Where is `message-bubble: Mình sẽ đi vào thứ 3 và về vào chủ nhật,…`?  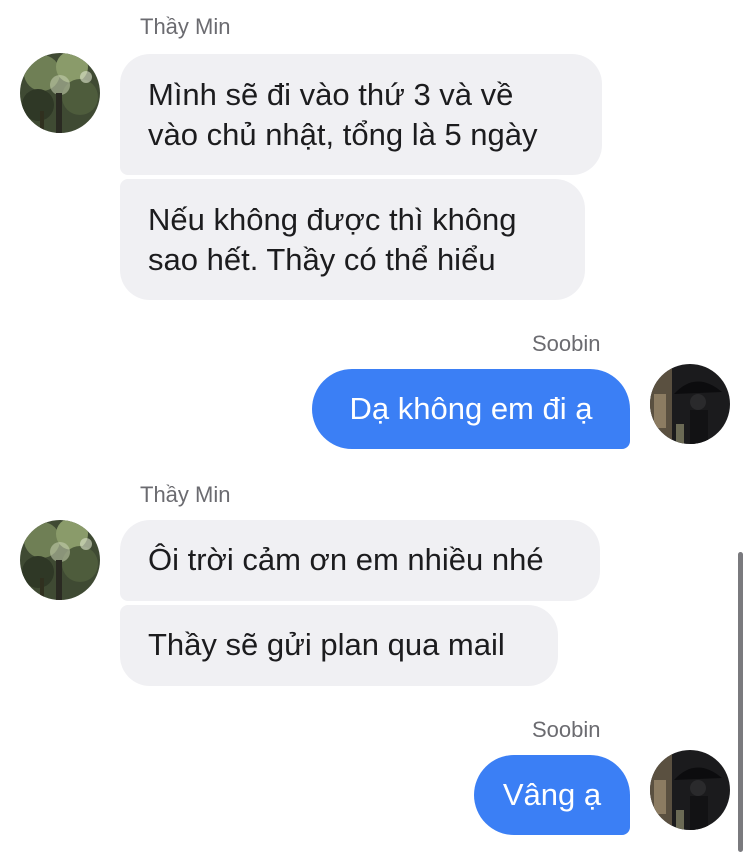
message-bubble: Mình sẽ đi vào thứ 3 và về vào chủ nhật,… is located at coordinates (361, 114).